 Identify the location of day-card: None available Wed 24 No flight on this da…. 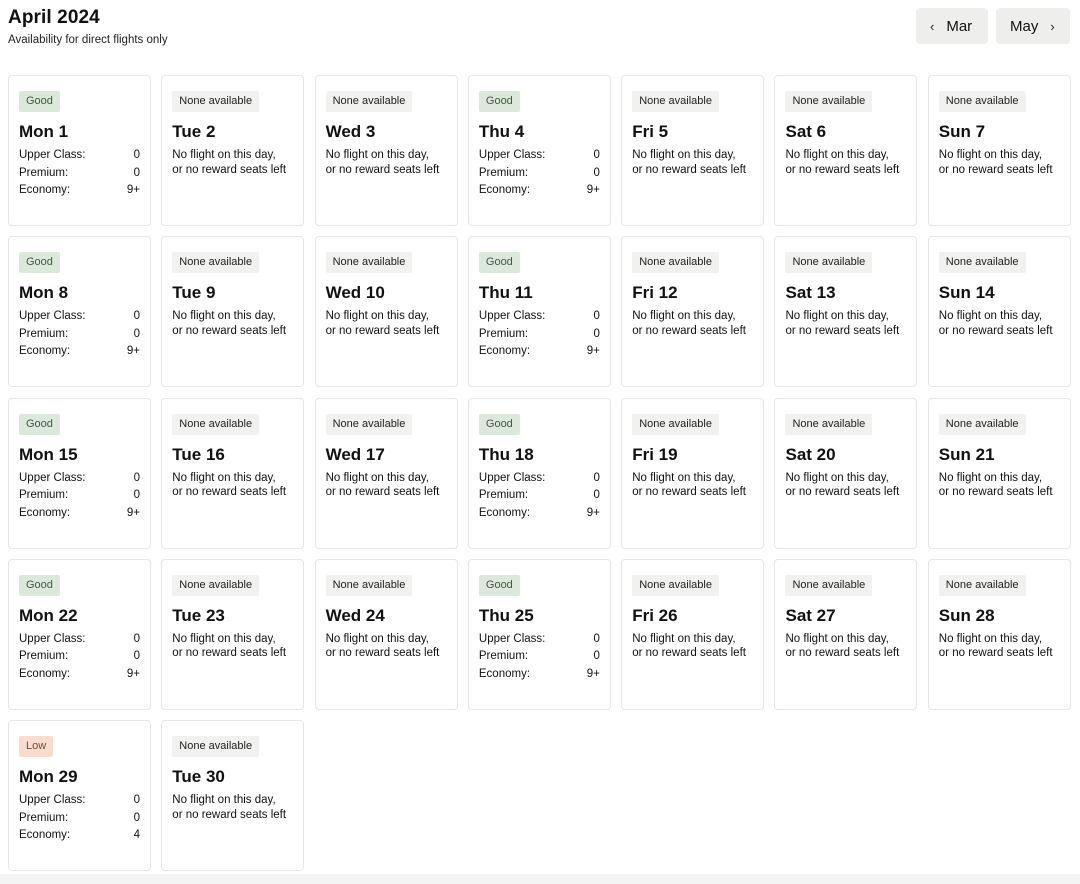
(386, 634).